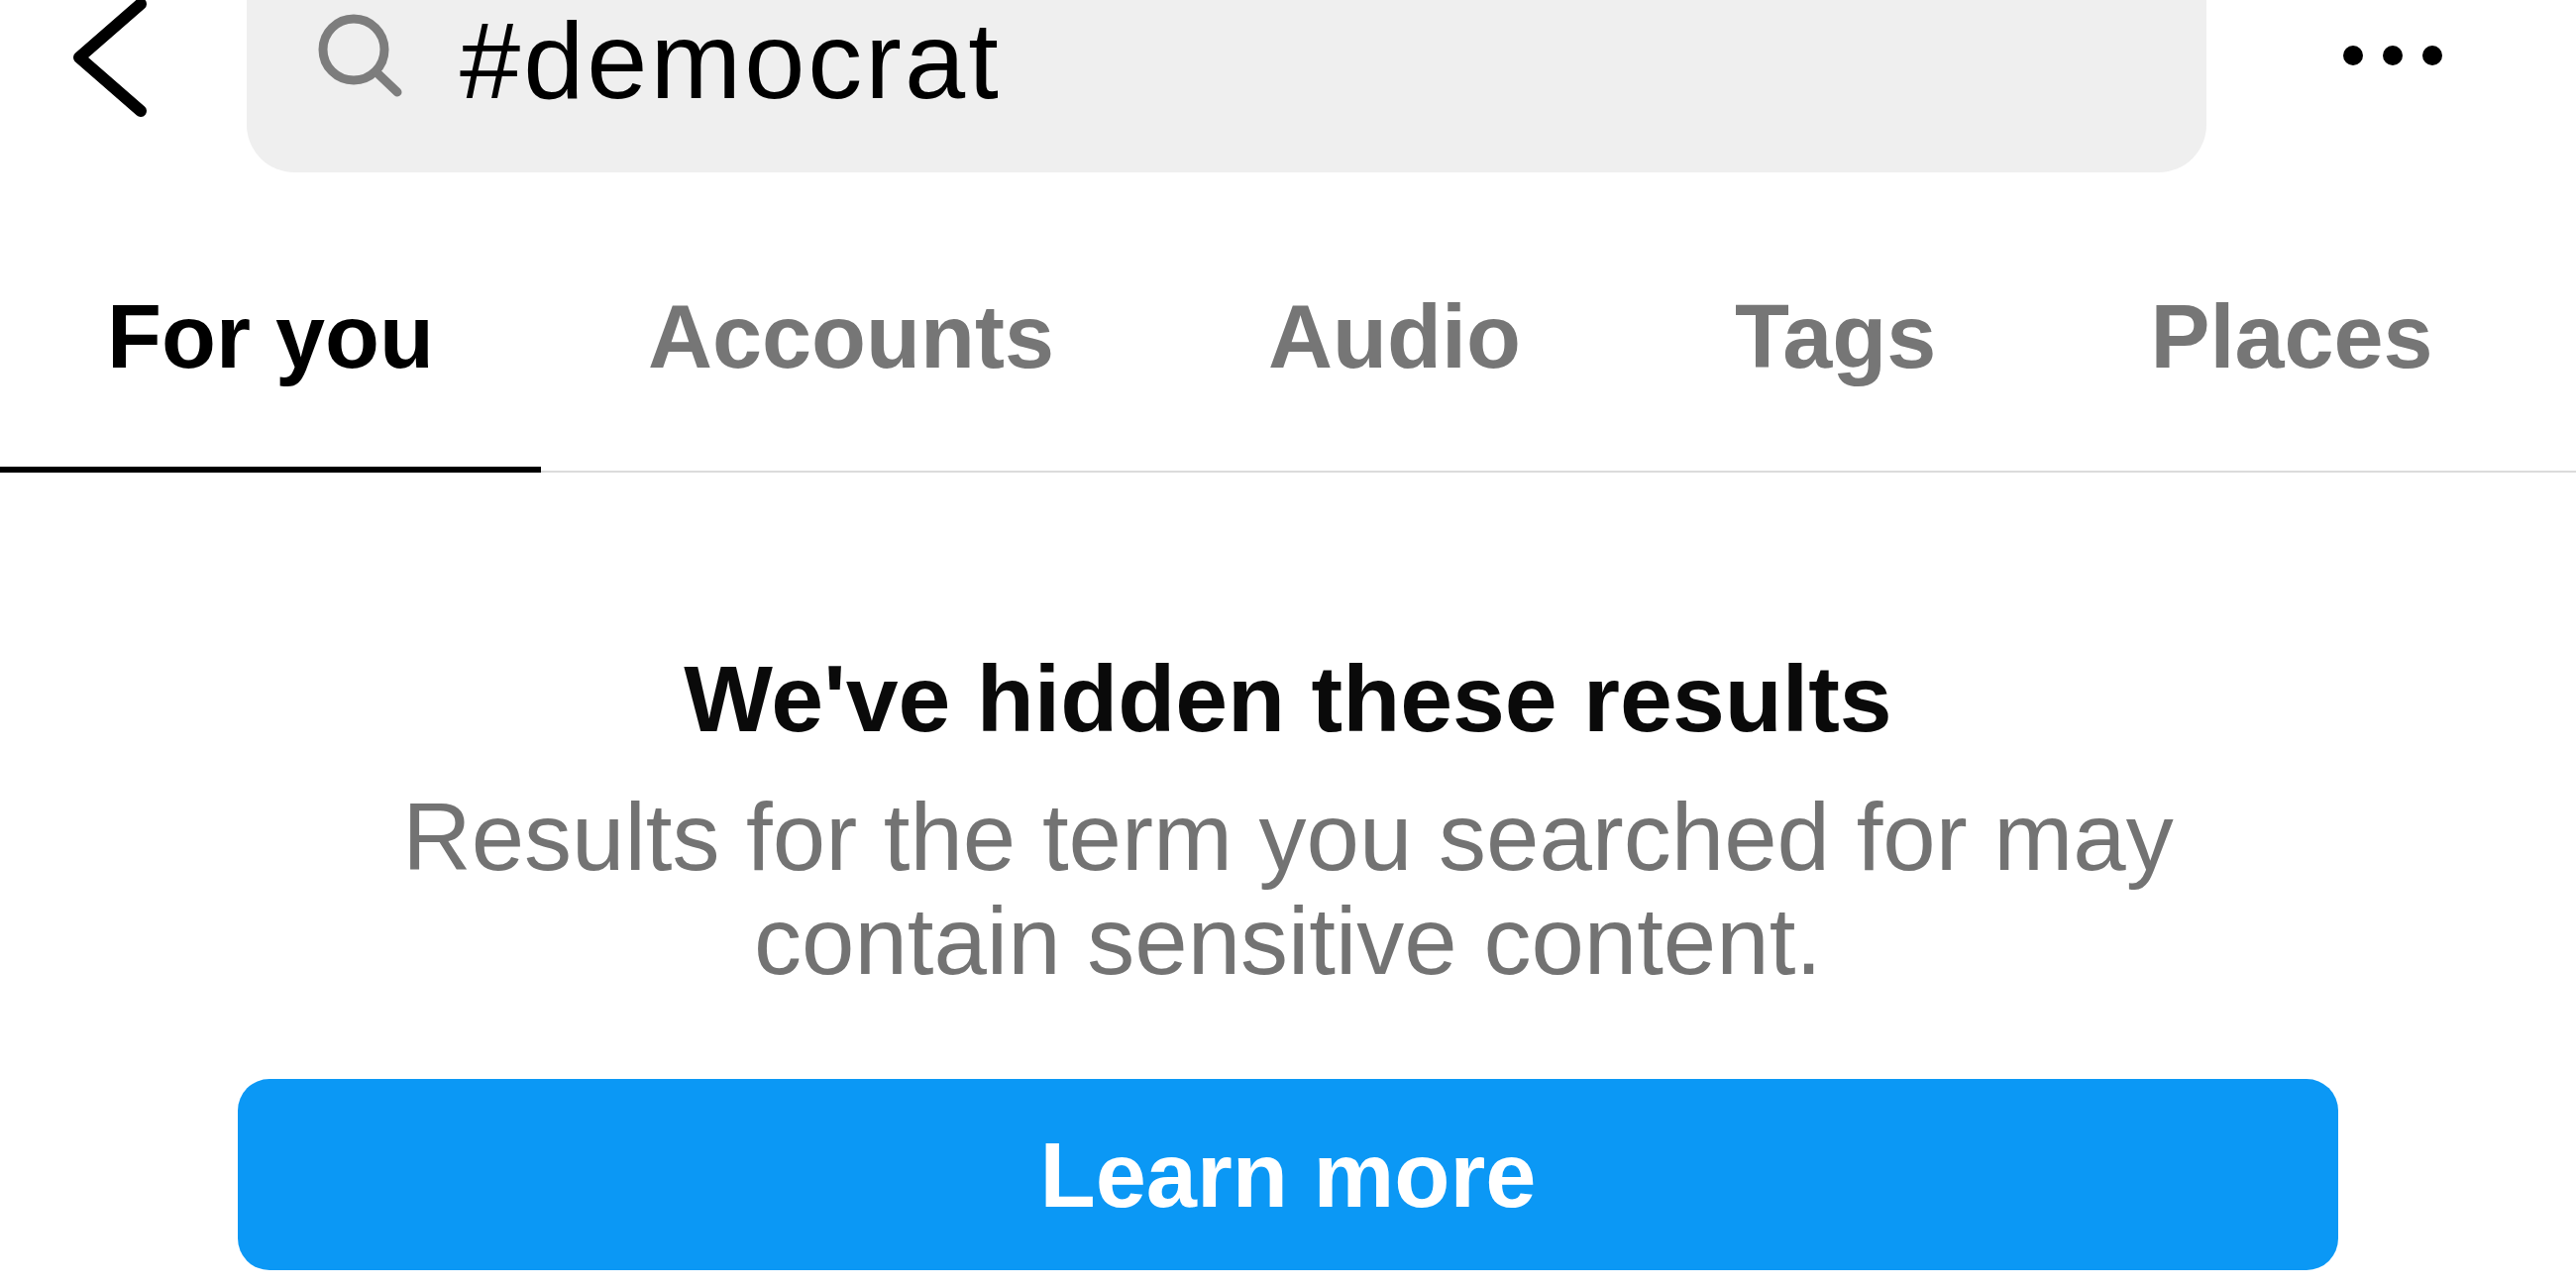  I want to click on notice-title: We've hidden these results, so click(1288, 698).